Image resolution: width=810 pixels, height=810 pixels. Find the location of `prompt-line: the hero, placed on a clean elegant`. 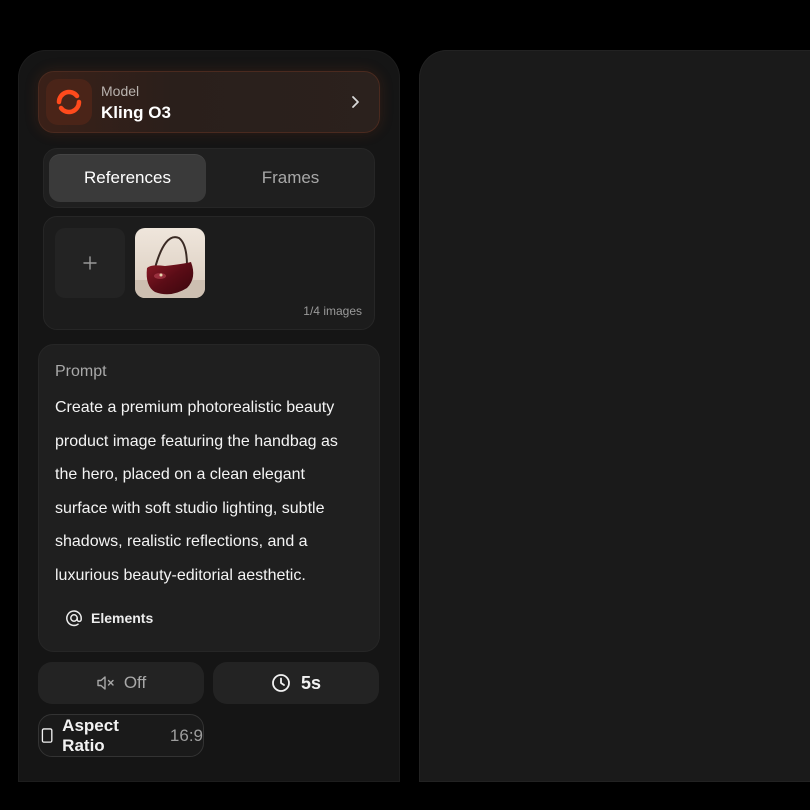

prompt-line: the hero, placed on a clean elegant is located at coordinates (180, 474).